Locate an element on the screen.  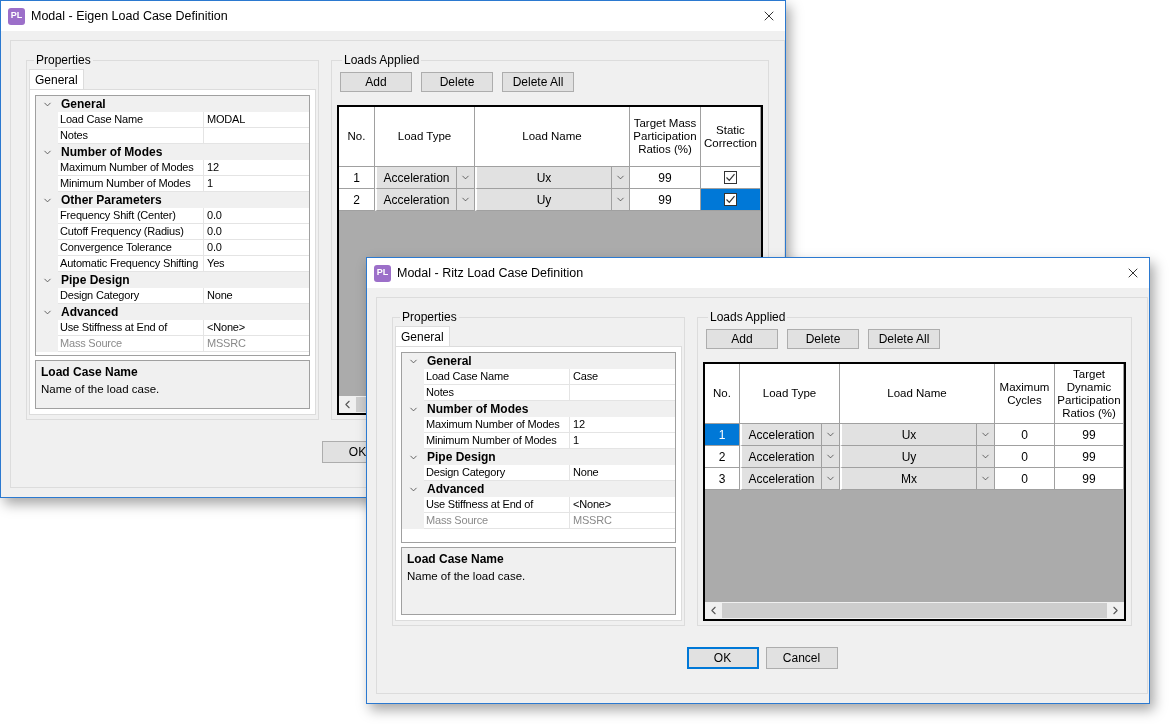
description-title: Load Case Name is located at coordinates (90, 372).